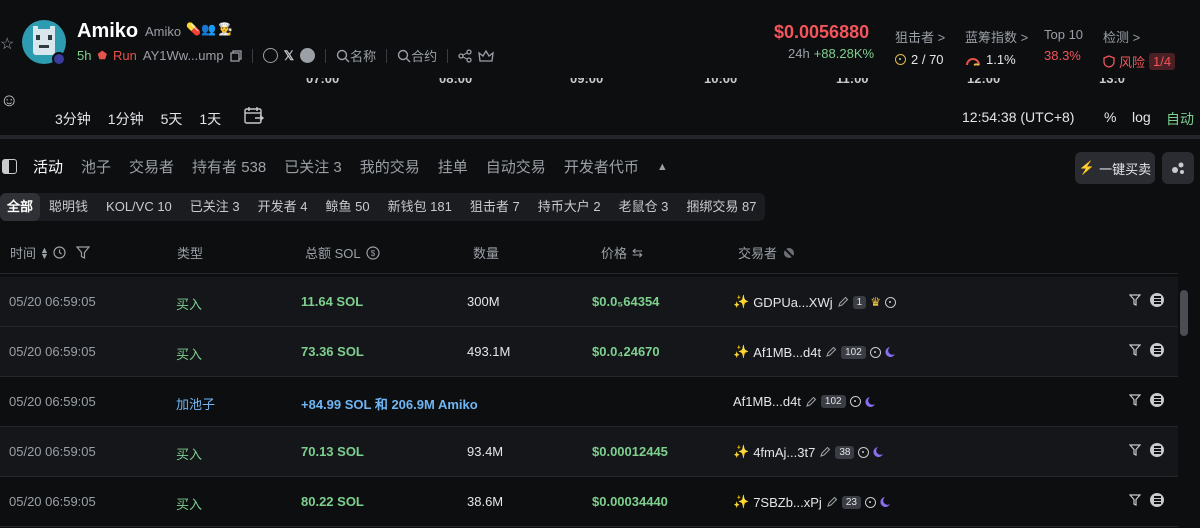  What do you see at coordinates (68, 207) in the screenshot?
I see `filter-smart-money: 聪明钱` at bounding box center [68, 207].